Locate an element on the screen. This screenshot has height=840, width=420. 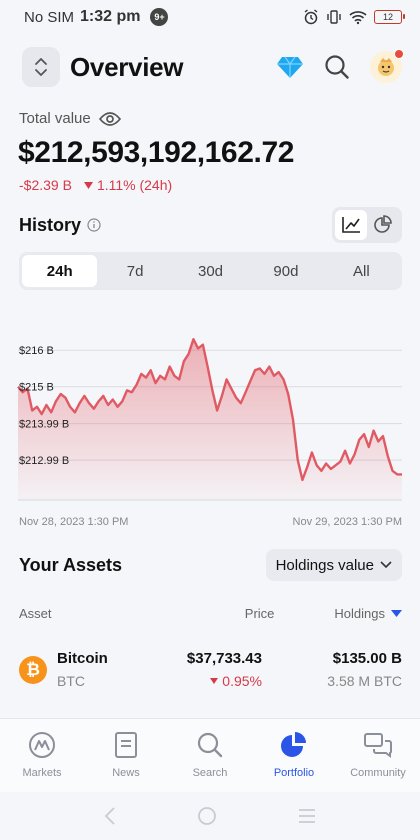
asset-name: Bitcoin is located at coordinates (82, 658).